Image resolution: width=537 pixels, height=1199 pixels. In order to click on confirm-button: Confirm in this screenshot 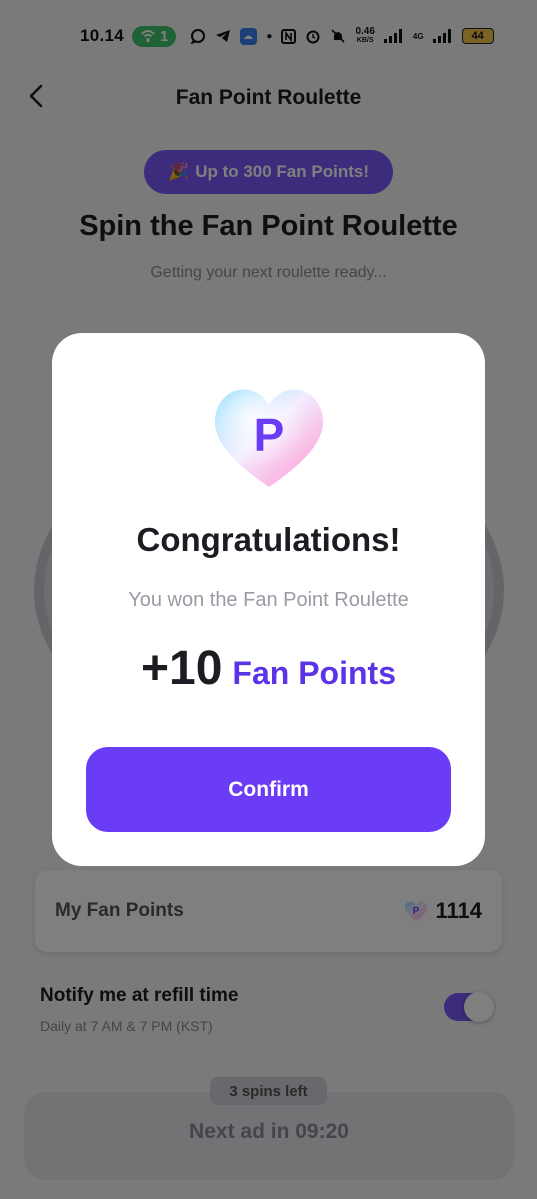, I will do `click(268, 789)`.